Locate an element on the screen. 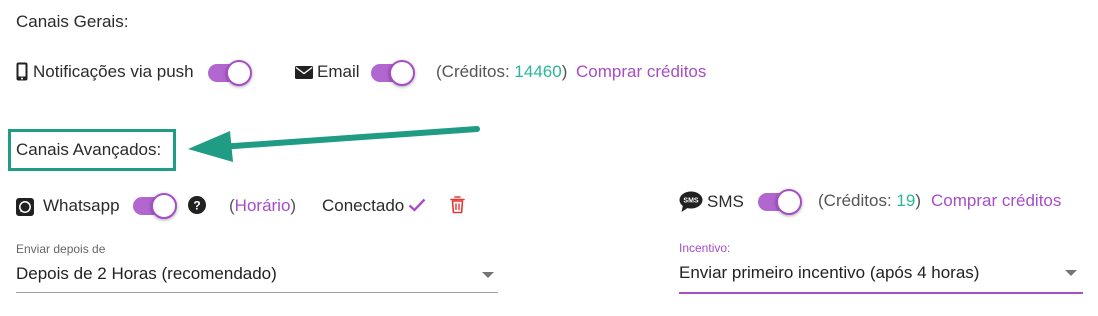 This screenshot has width=1098, height=316. send-after-label: Enviar depois de is located at coordinates (61, 249).